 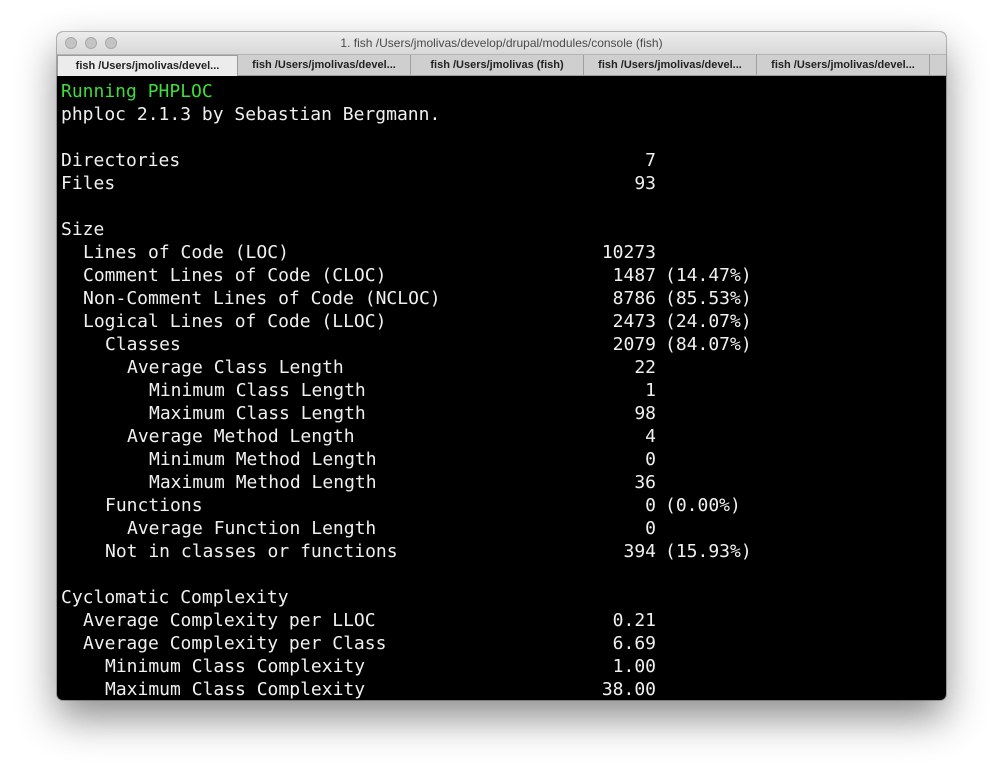 I want to click on metric-value: 8786, so click(x=634, y=298).